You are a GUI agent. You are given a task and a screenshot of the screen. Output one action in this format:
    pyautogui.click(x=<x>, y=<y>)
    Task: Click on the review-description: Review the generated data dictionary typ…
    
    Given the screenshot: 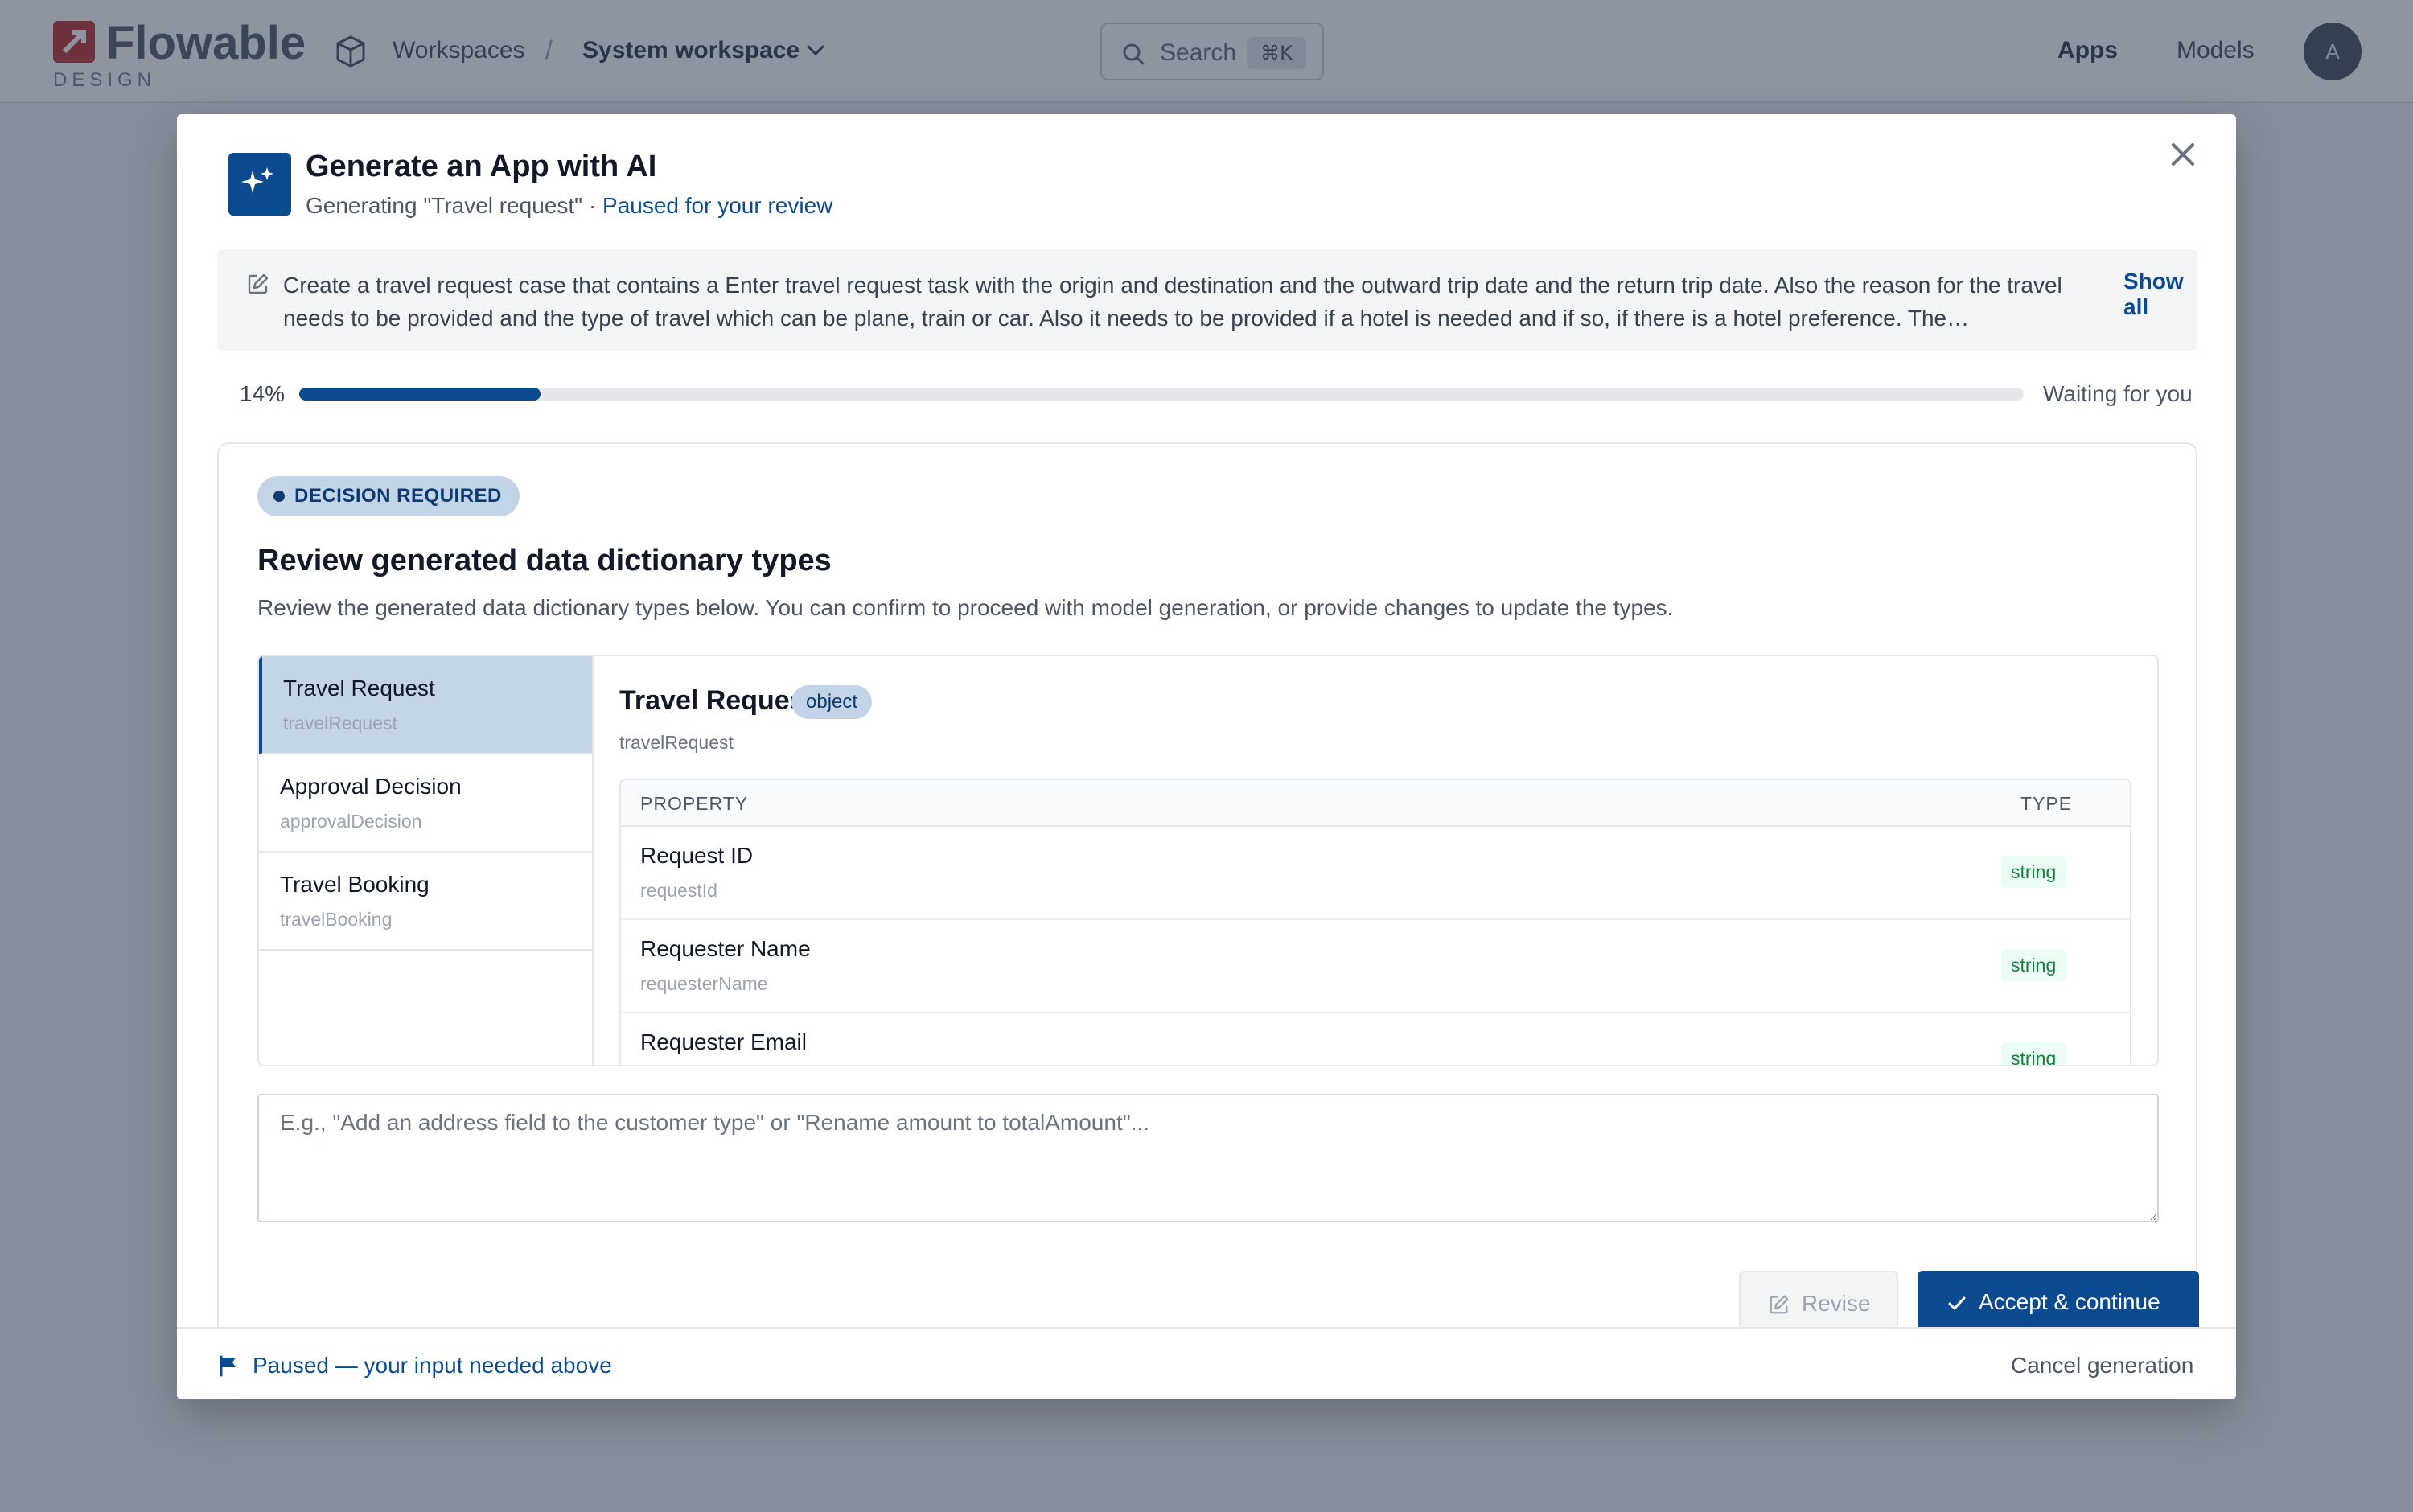 What is the action you would take?
    pyautogui.click(x=965, y=608)
    